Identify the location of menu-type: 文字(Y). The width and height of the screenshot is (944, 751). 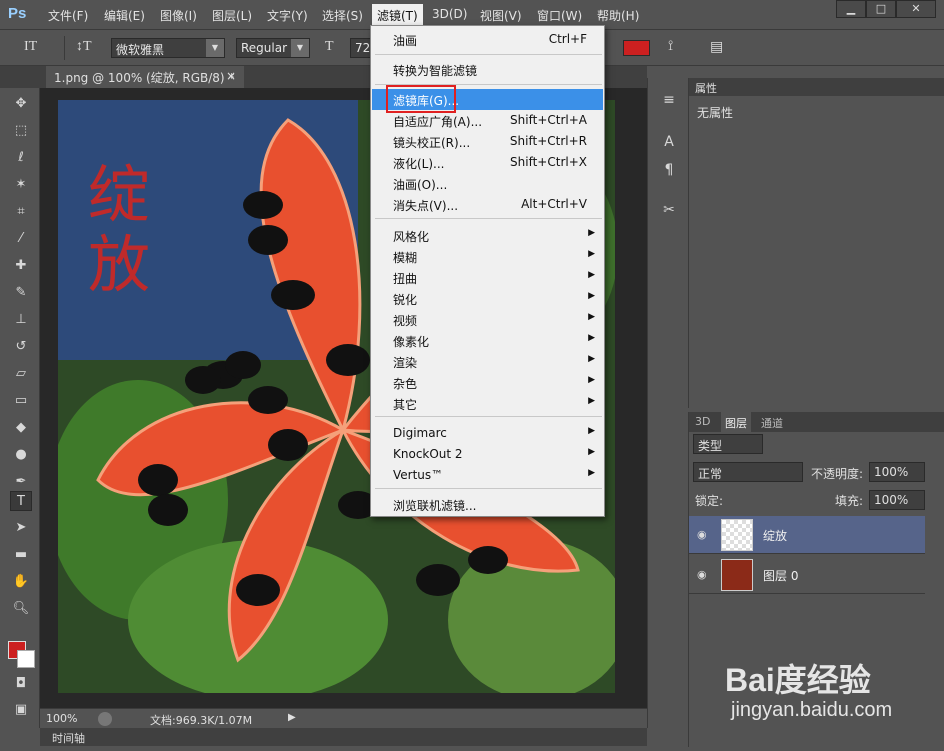
(287, 15).